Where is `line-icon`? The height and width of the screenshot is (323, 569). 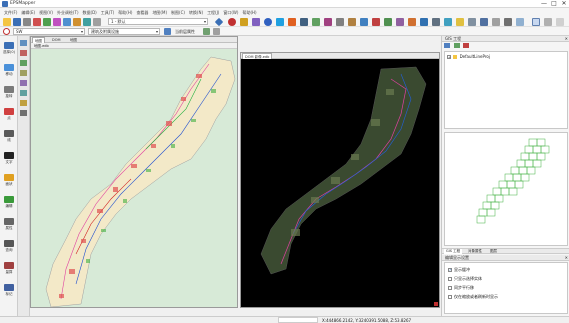
line-icon is located at coordinates (244, 22).